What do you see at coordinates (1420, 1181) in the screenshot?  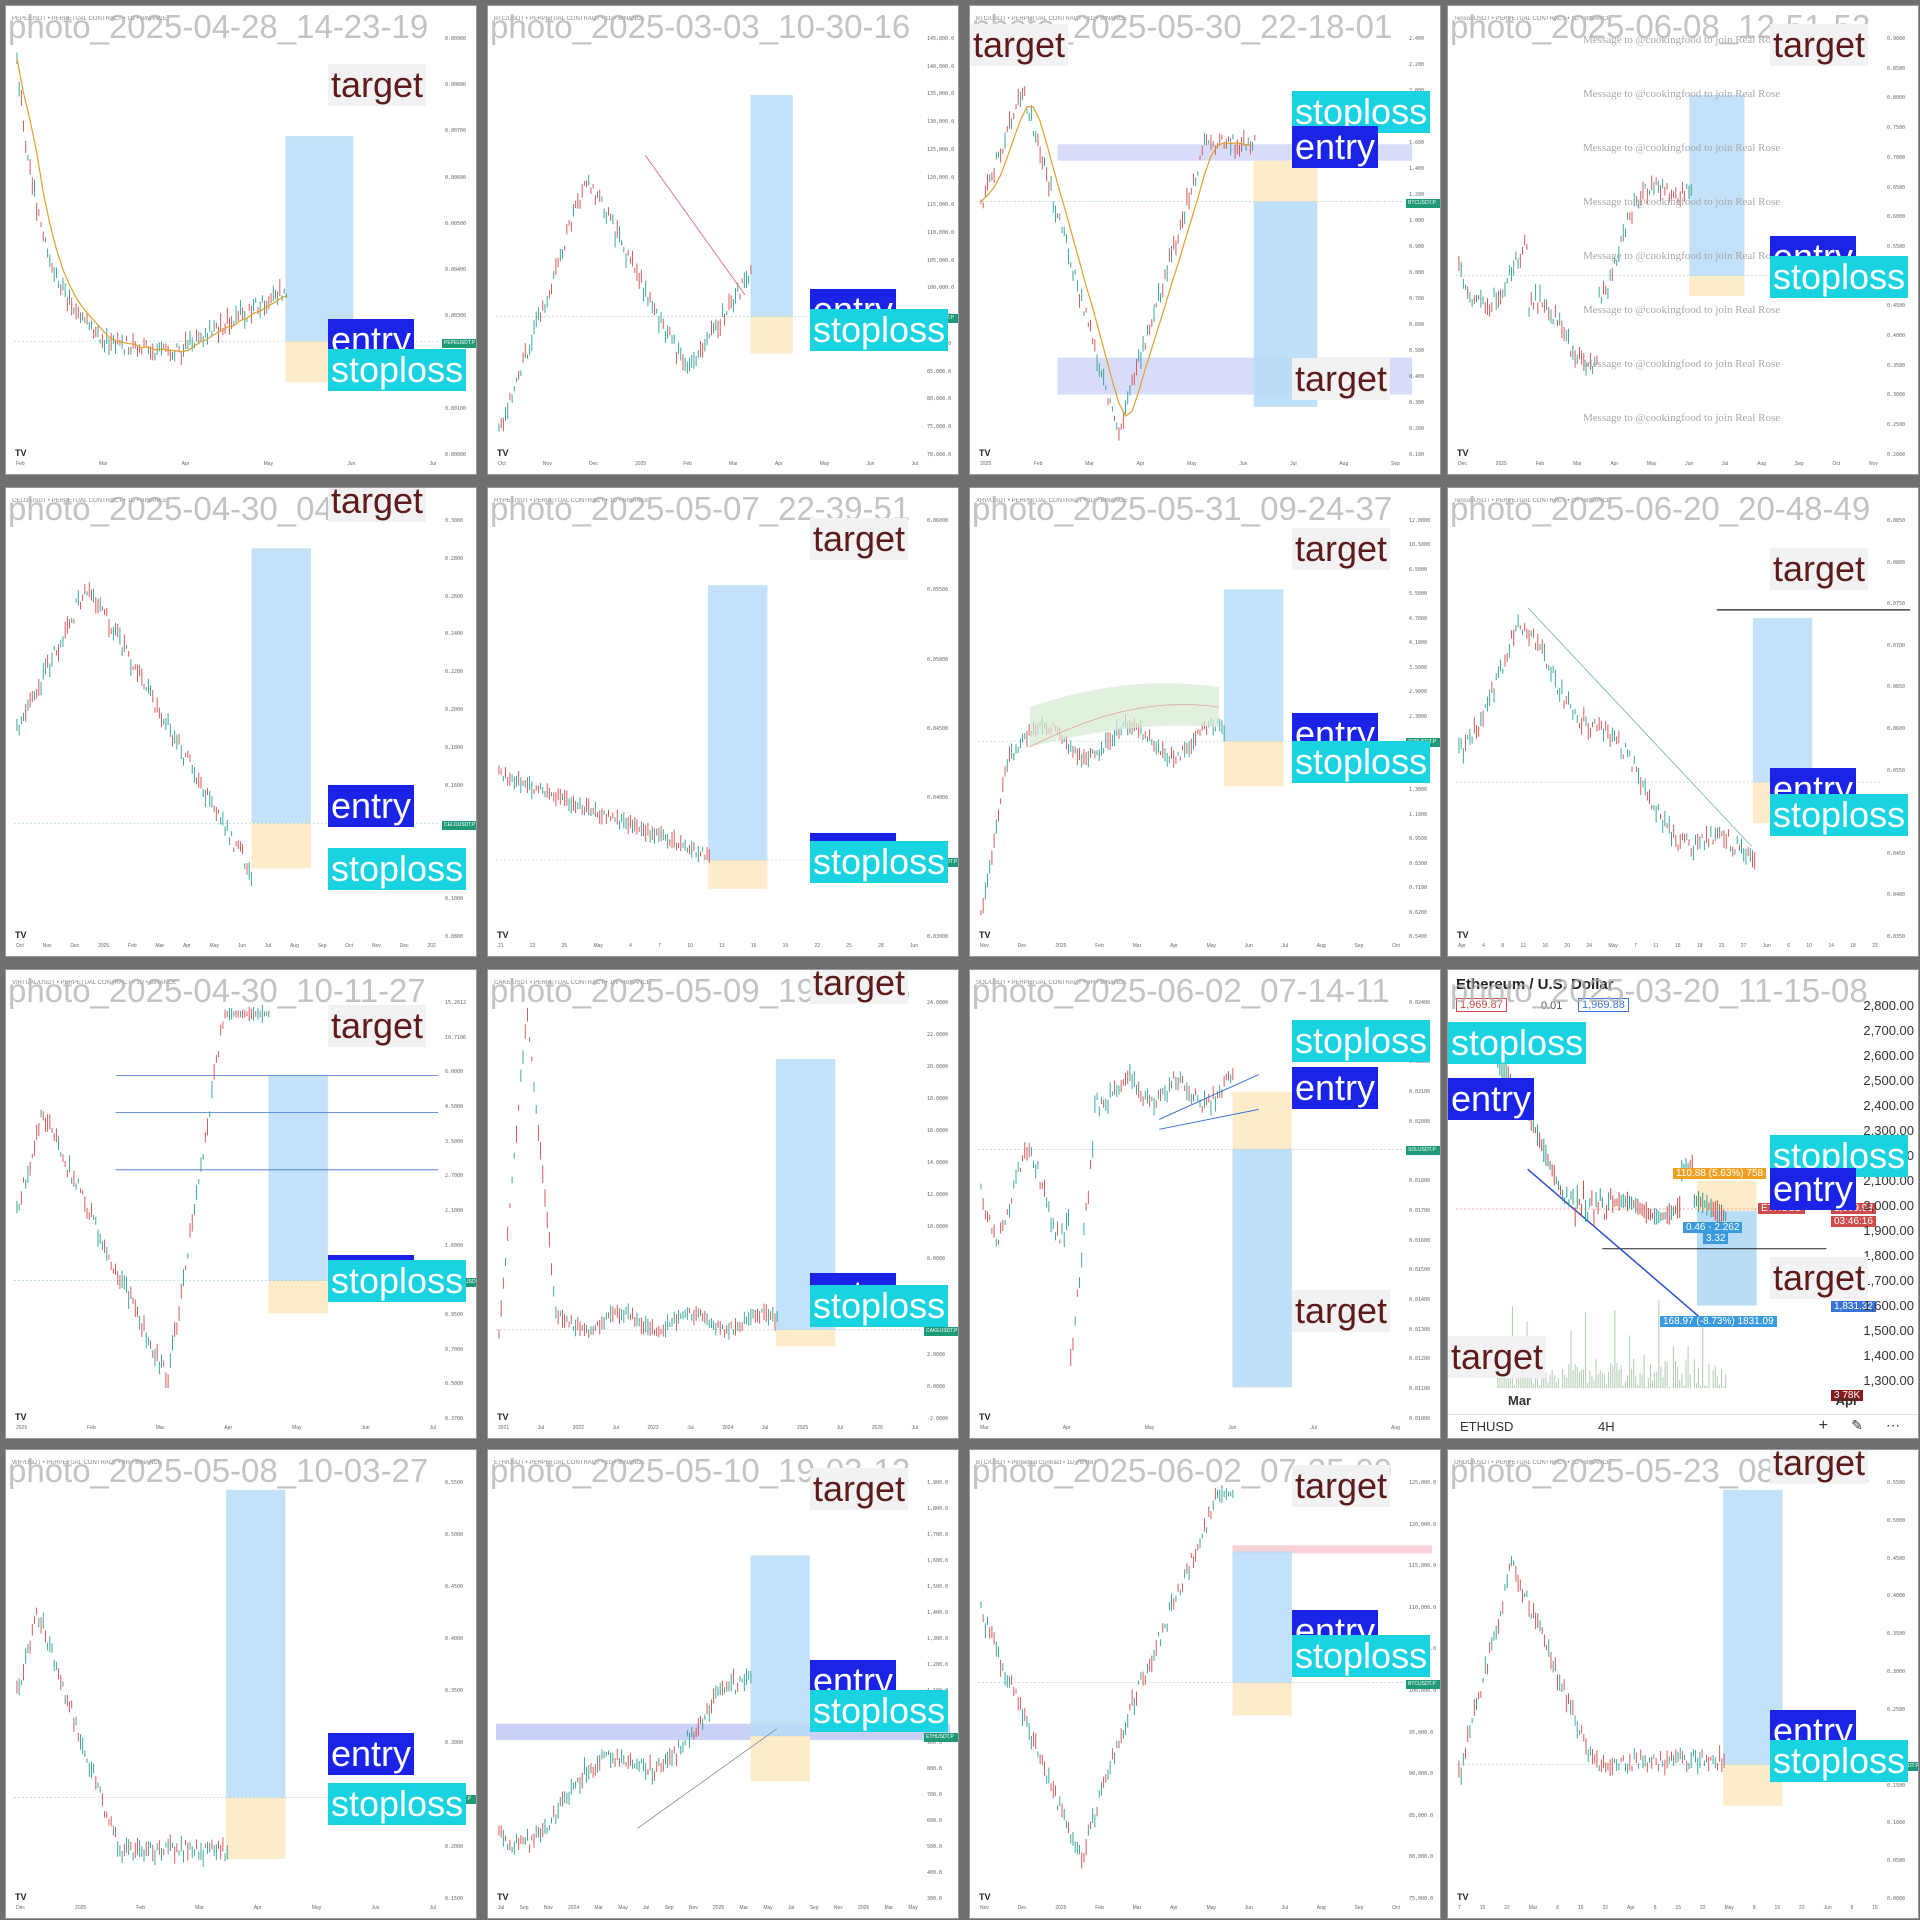 I see `price-tick-label: 0.01800` at bounding box center [1420, 1181].